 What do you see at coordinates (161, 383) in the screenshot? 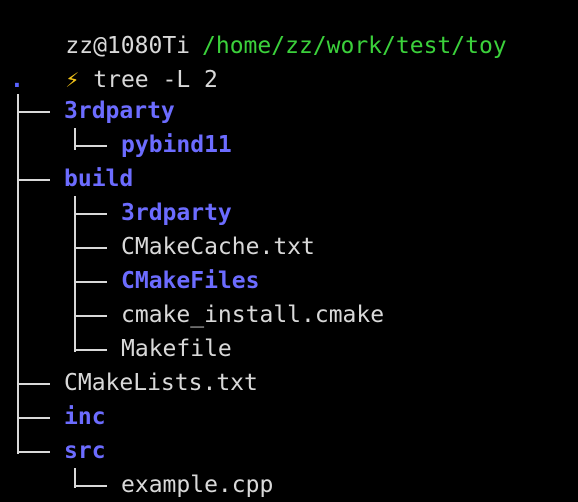
I see `tree-entry-file: CMakeLists.txt` at bounding box center [161, 383].